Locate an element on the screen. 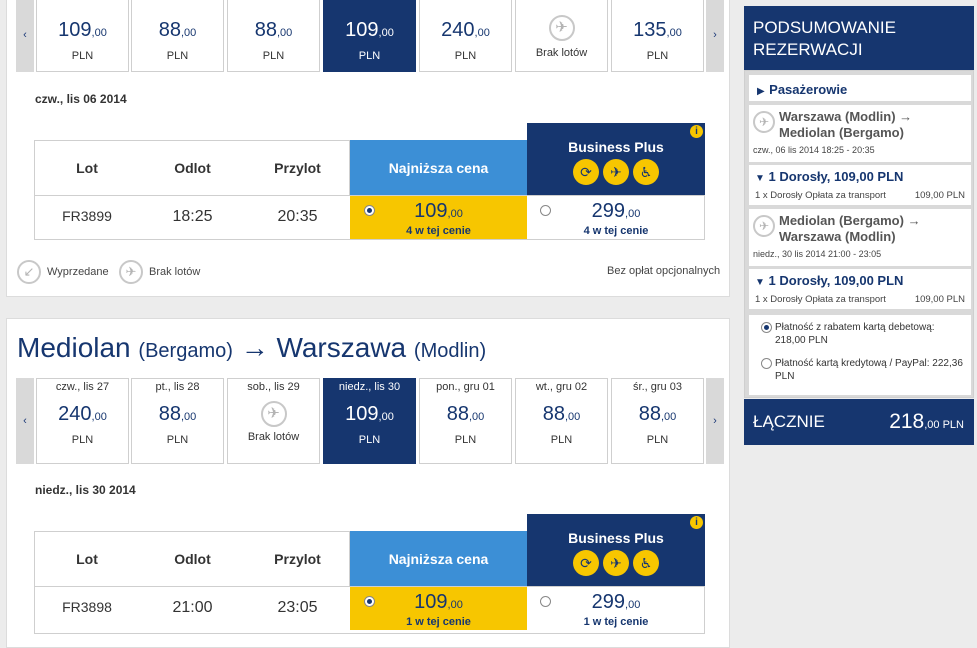 The height and width of the screenshot is (648, 977). outbound-day-selected: 109,00 PLN is located at coordinates (369, 36).